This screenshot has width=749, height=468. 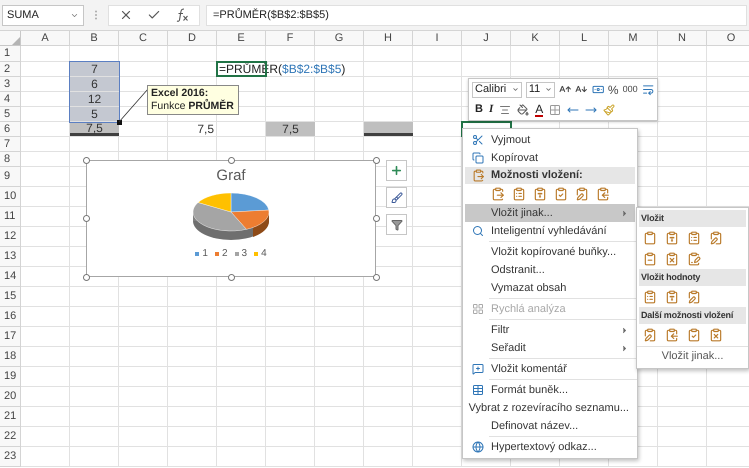 I want to click on column-header: O, so click(x=728, y=38).